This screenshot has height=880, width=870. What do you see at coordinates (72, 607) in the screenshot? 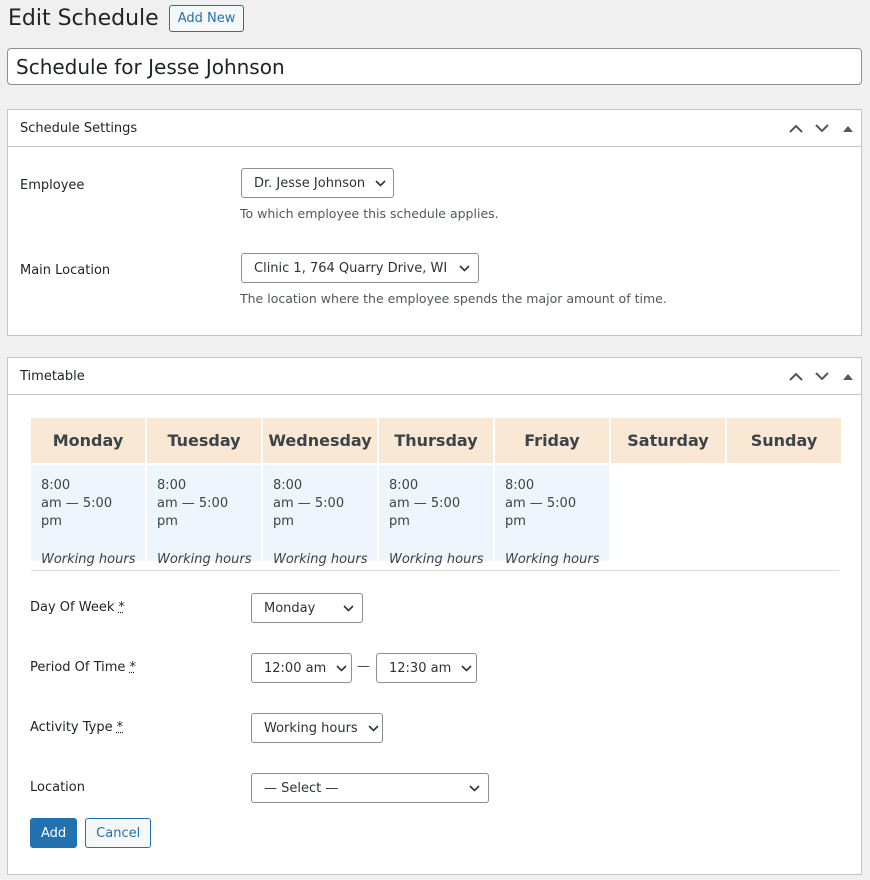
I see `day-of-week-label: Day Of Week` at bounding box center [72, 607].